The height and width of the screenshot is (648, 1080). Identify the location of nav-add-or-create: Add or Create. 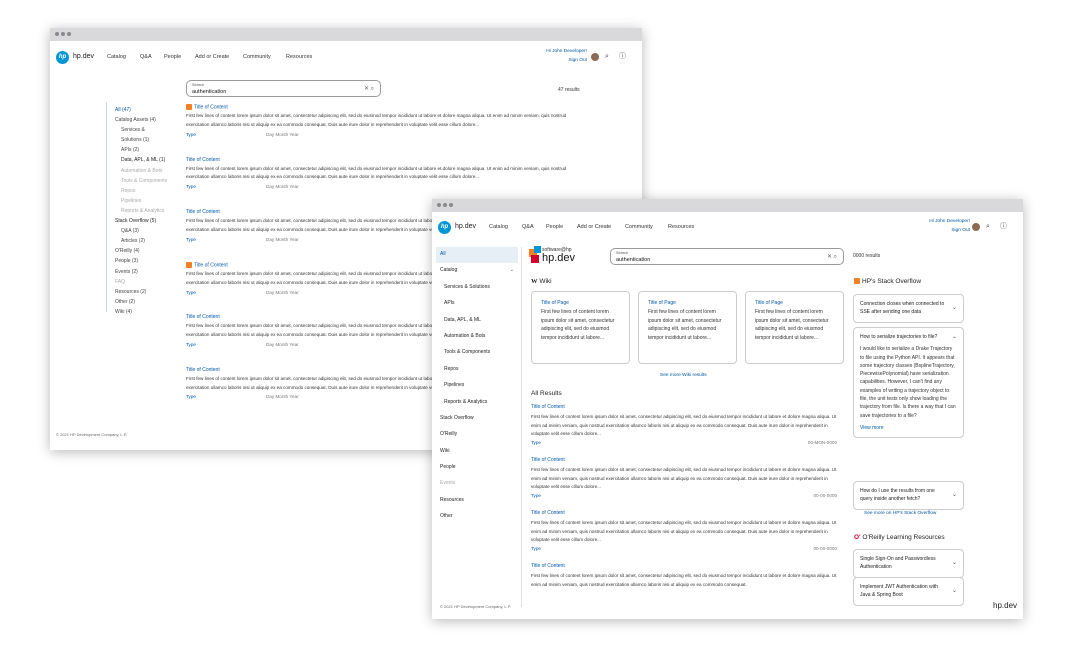
(594, 227).